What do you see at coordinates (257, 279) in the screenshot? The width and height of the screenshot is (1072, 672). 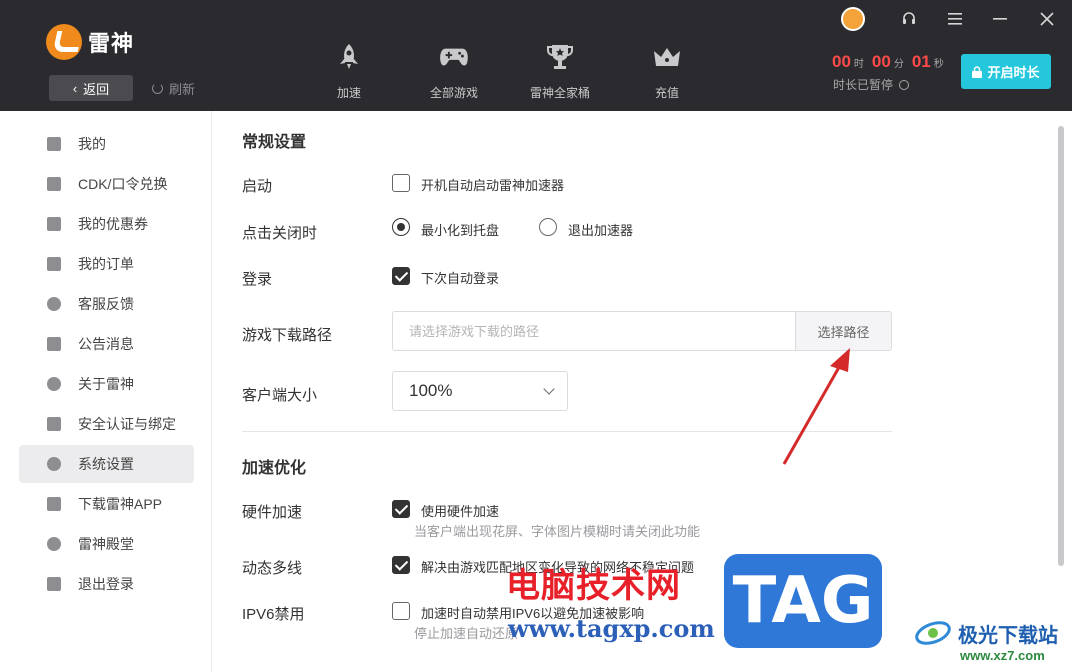 I see `login-label: 登录` at bounding box center [257, 279].